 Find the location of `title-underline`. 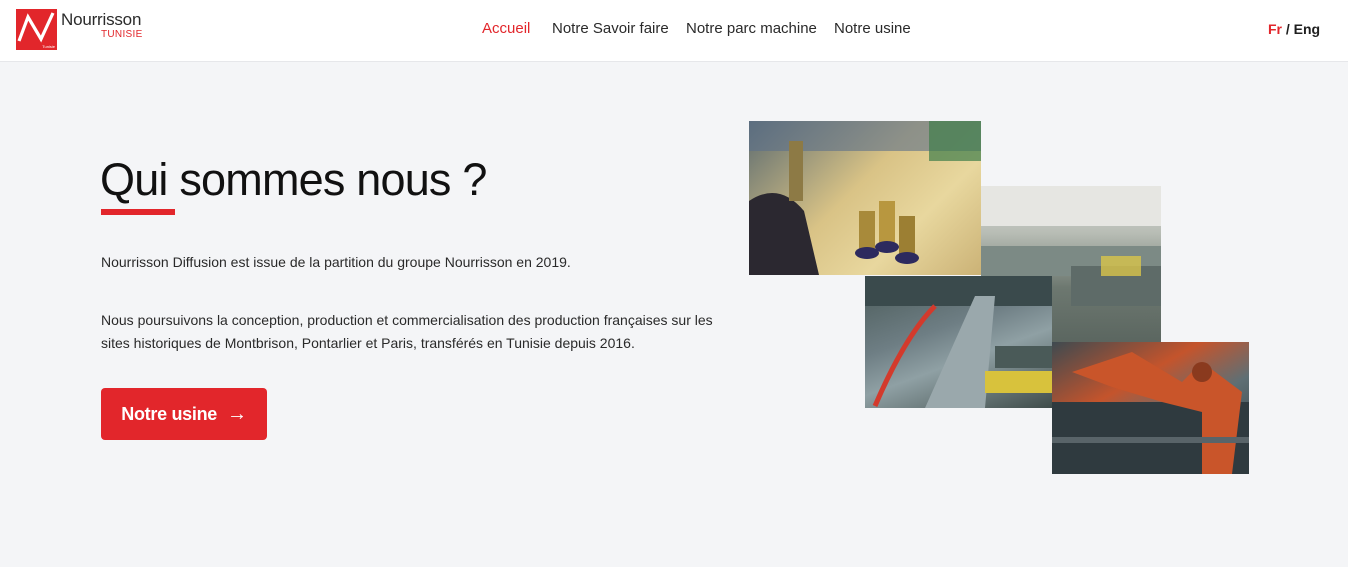

title-underline is located at coordinates (138, 212).